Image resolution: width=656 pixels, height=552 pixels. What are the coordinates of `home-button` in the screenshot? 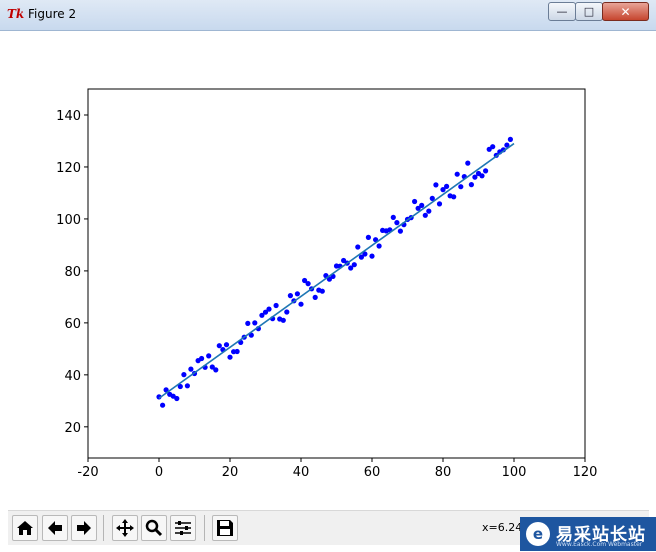 It's located at (25, 528).